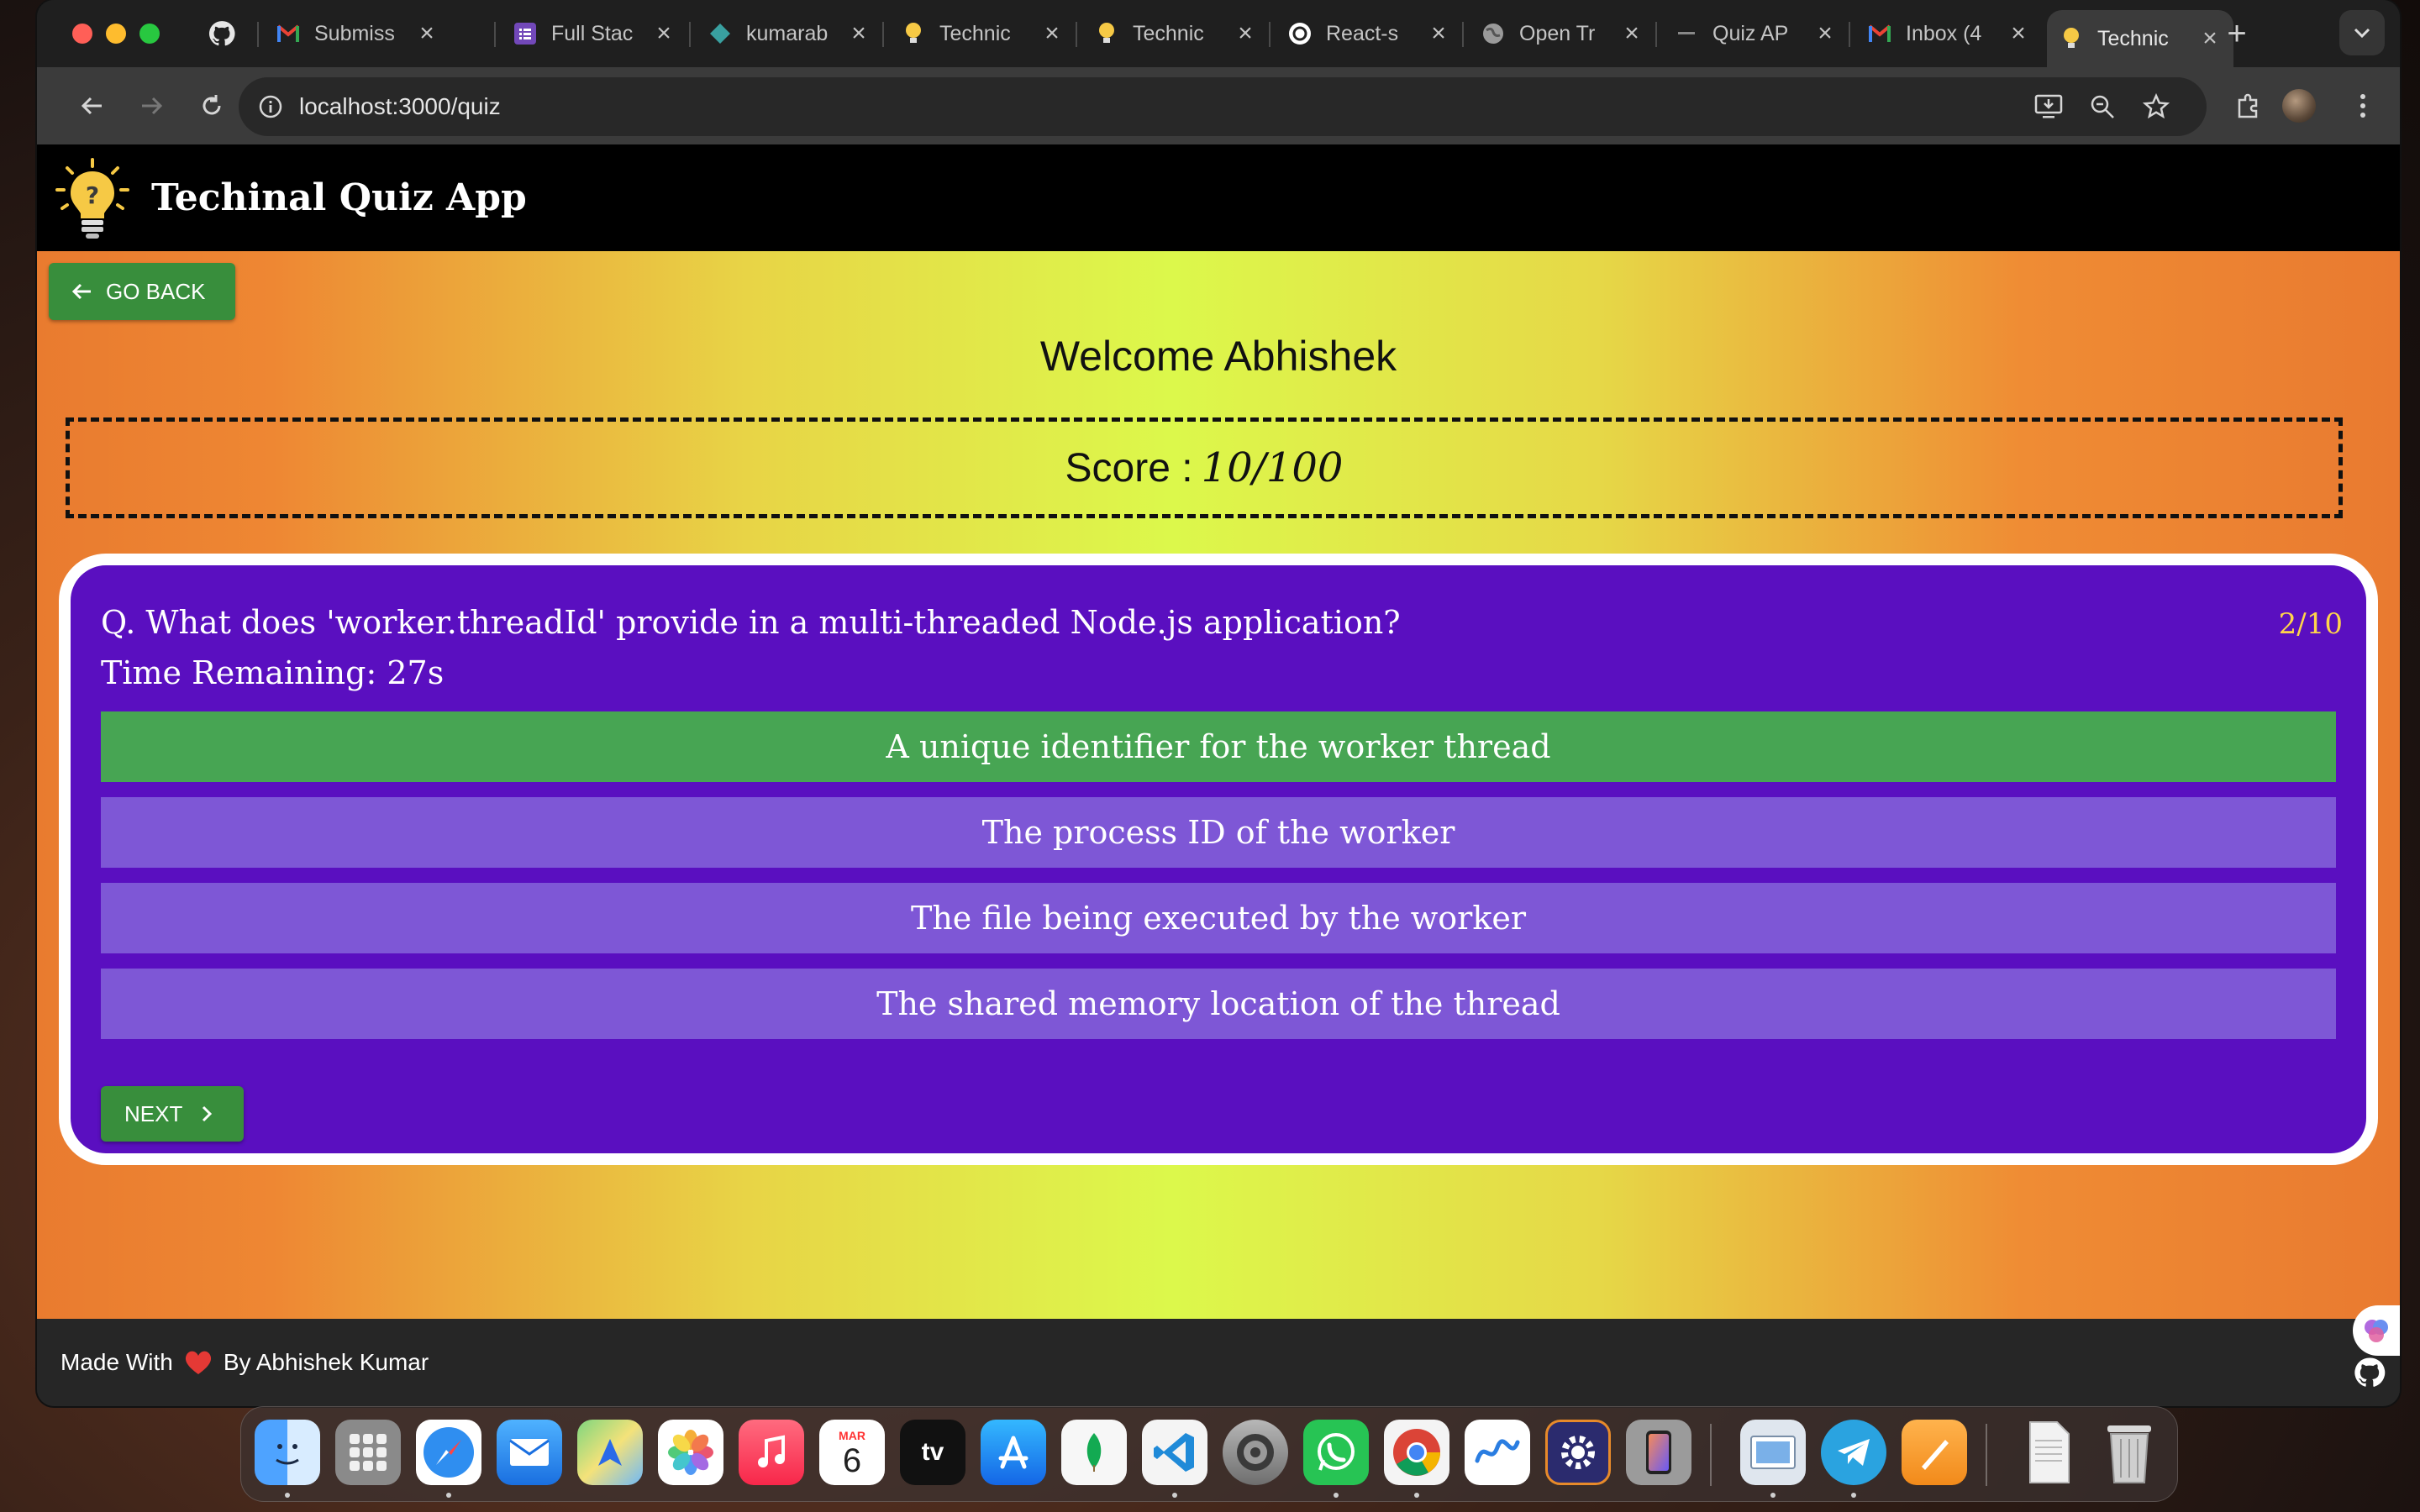 The width and height of the screenshot is (2420, 1512). I want to click on back-button, so click(92, 106).